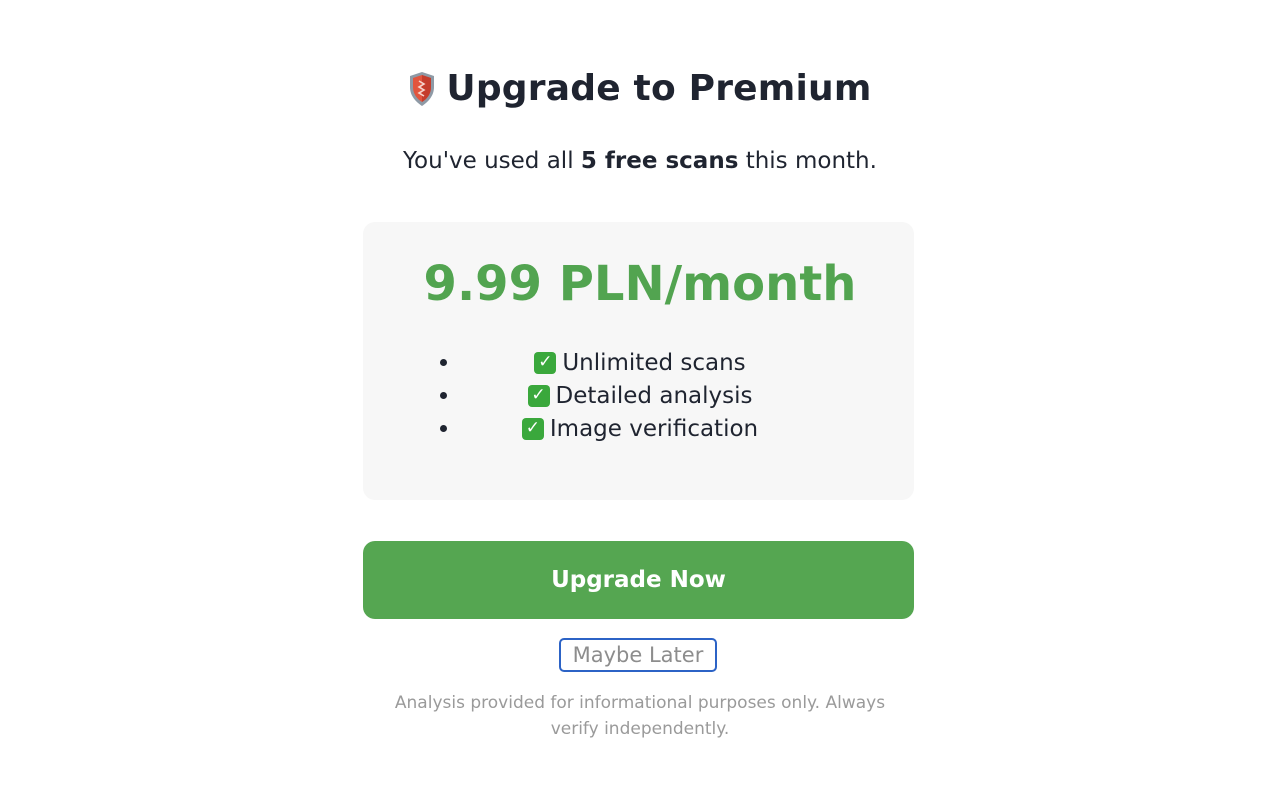 Image resolution: width=1280 pixels, height=800 pixels. What do you see at coordinates (640, 284) in the screenshot?
I see `price-label: 9.99 PLN/month` at bounding box center [640, 284].